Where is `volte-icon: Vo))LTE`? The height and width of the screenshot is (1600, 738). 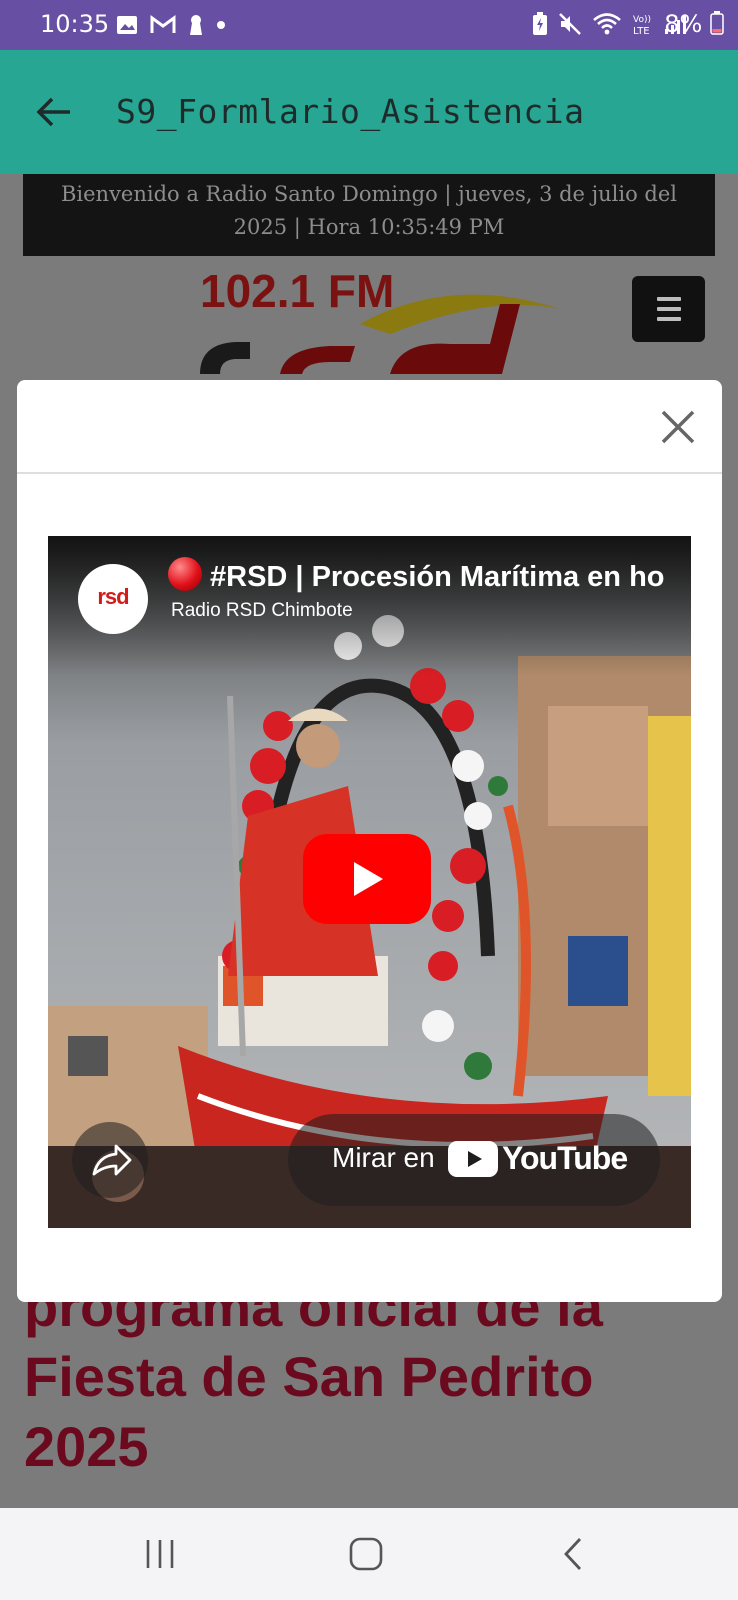 volte-icon: Vo))LTE is located at coordinates (642, 25).